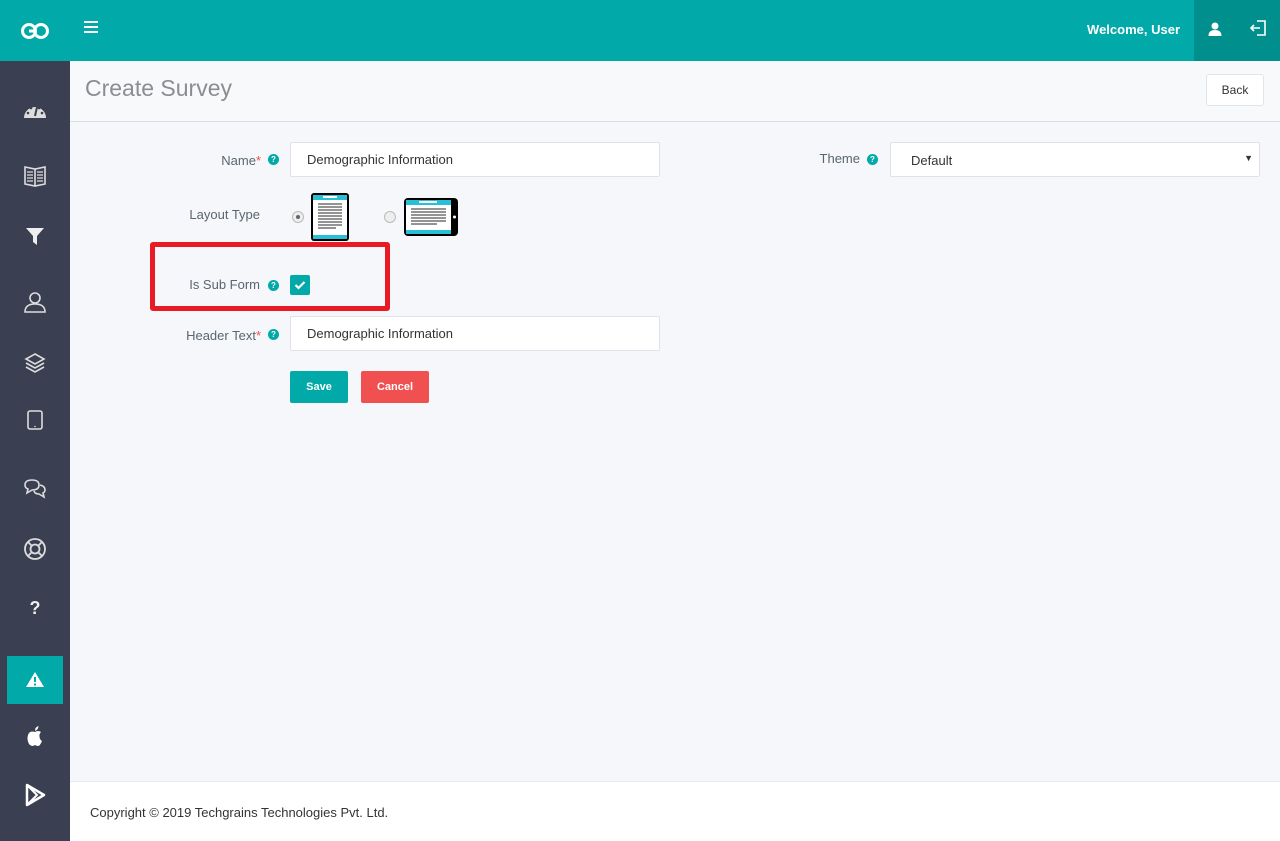 The image size is (1280, 841). What do you see at coordinates (1215, 29) in the screenshot?
I see `user-profile-icon` at bounding box center [1215, 29].